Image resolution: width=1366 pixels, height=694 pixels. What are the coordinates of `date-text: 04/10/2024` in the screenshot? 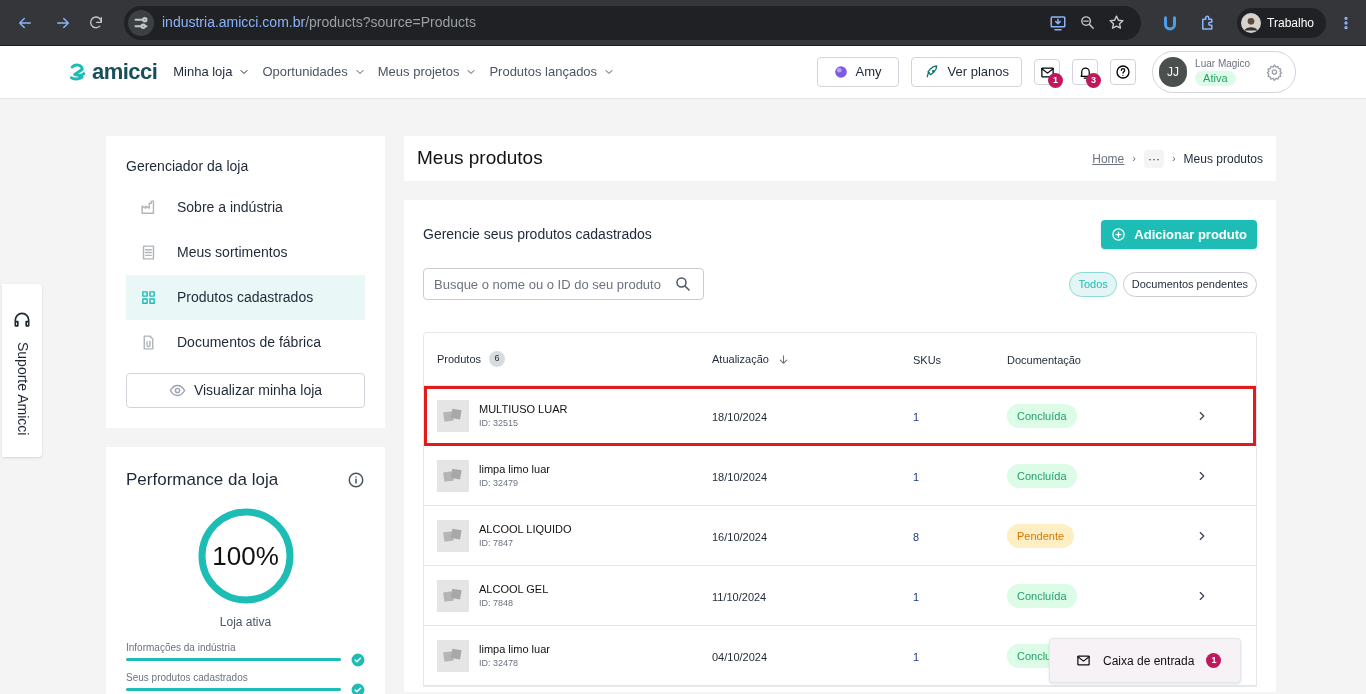 It's located at (740, 656).